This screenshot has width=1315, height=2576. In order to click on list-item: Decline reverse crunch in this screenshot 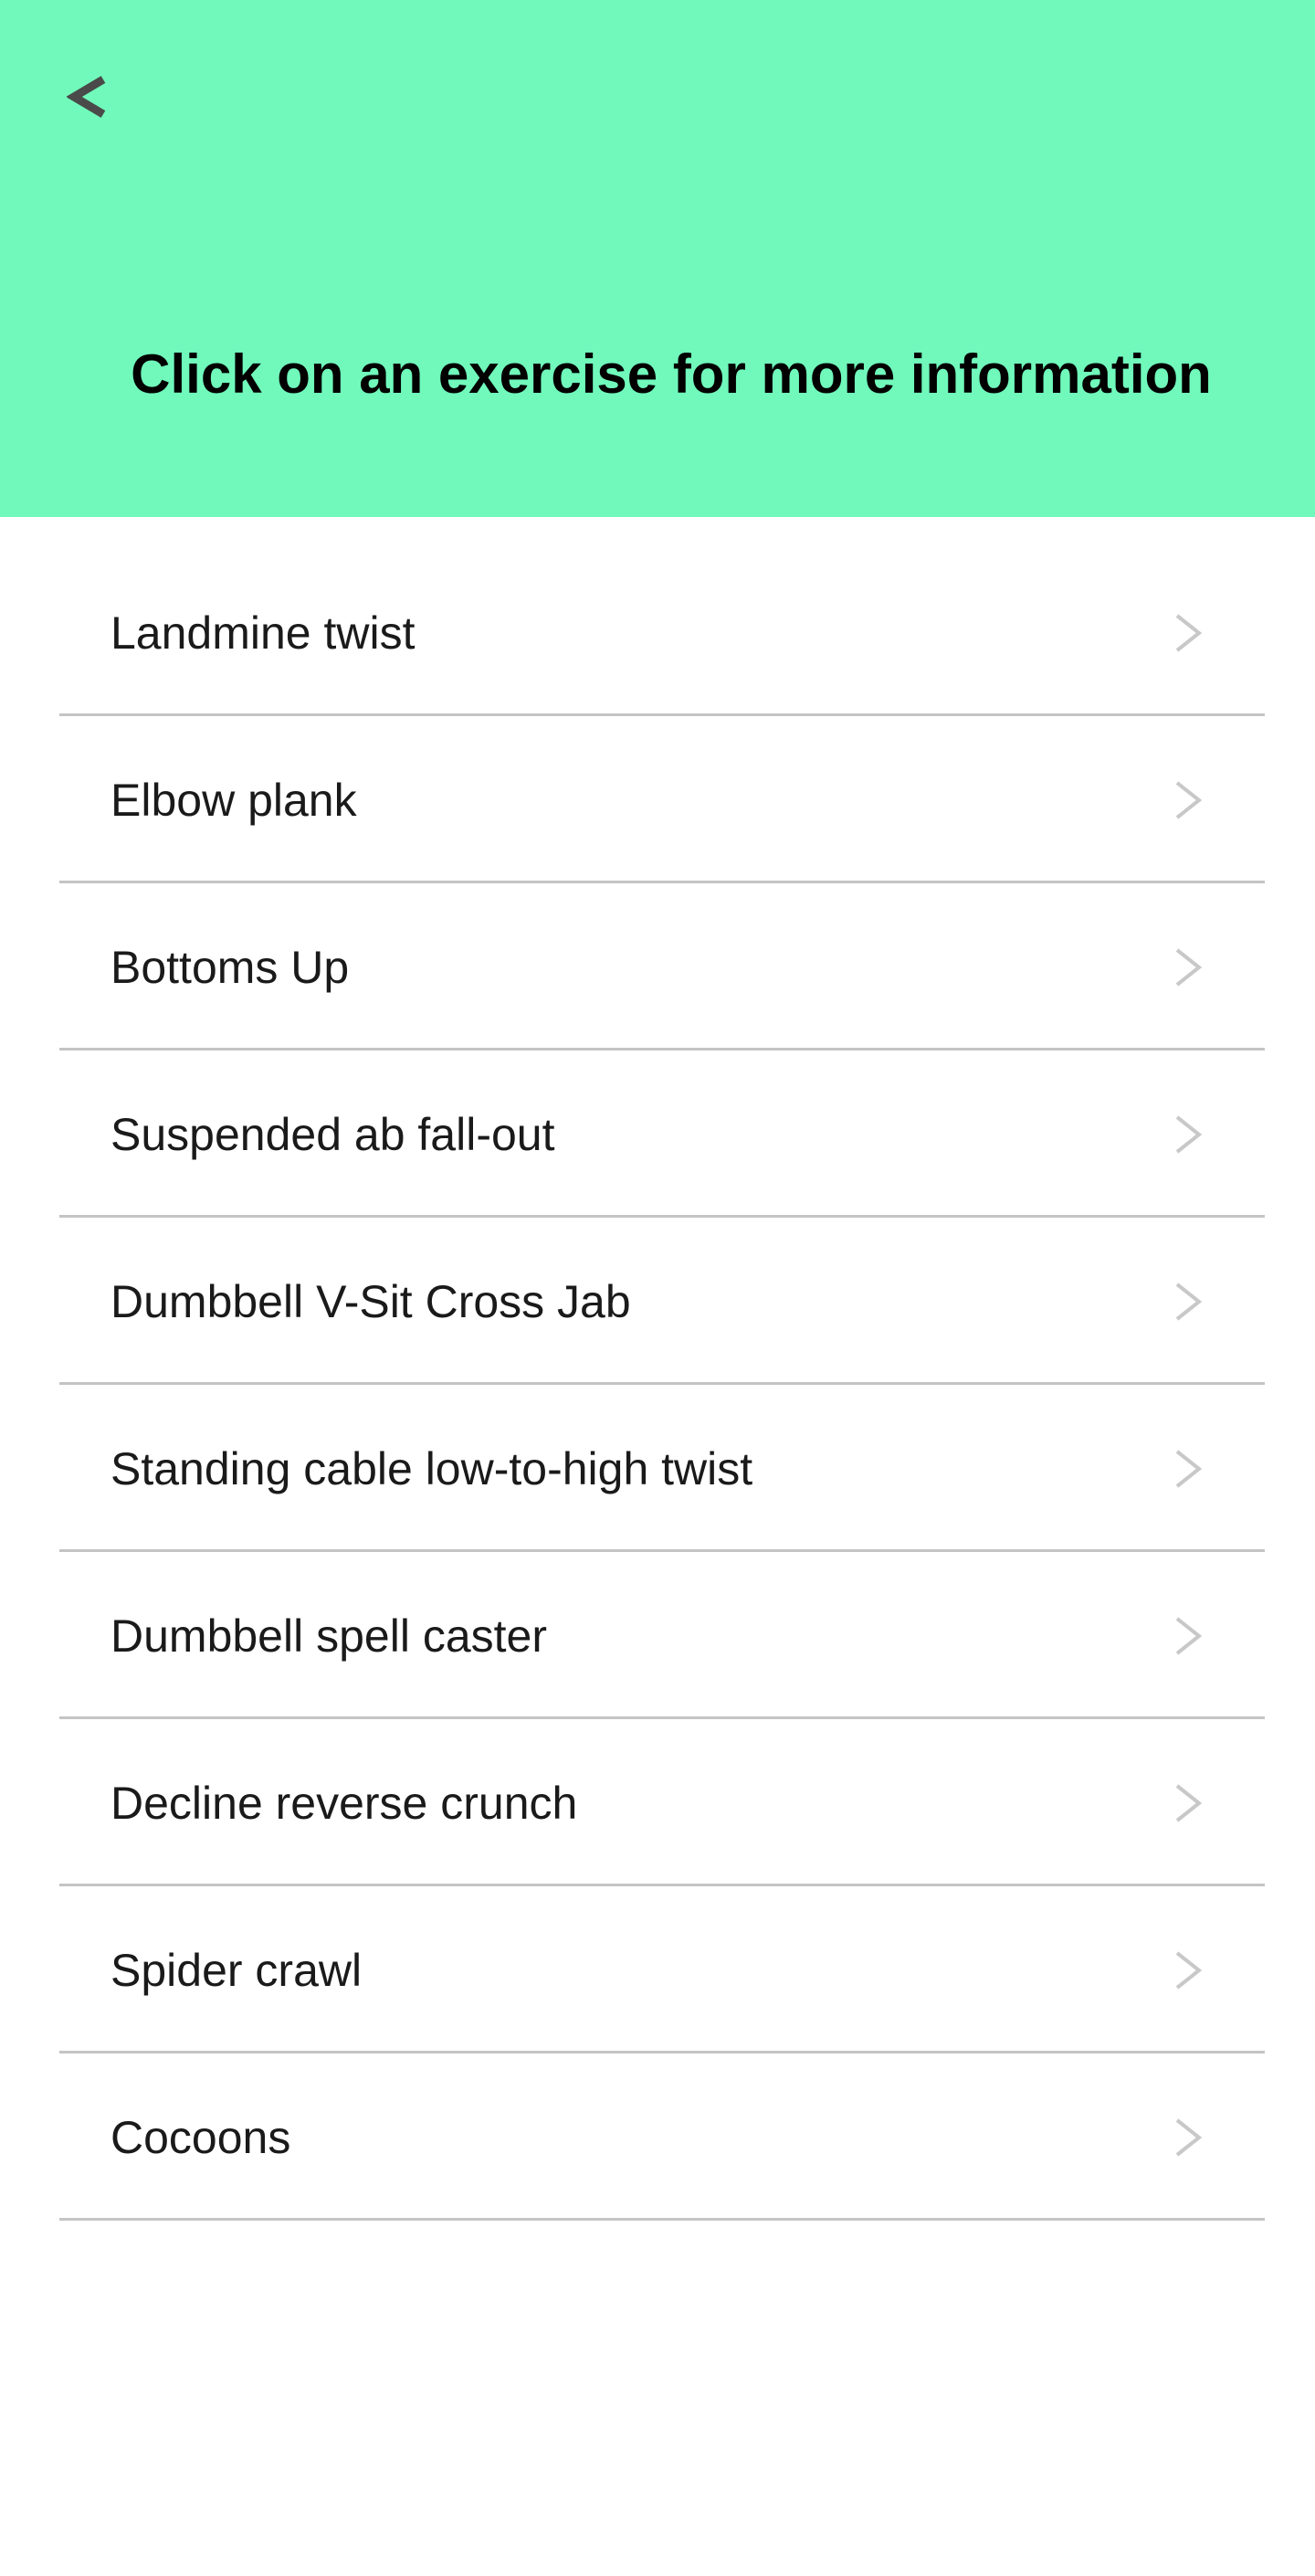, I will do `click(662, 1803)`.